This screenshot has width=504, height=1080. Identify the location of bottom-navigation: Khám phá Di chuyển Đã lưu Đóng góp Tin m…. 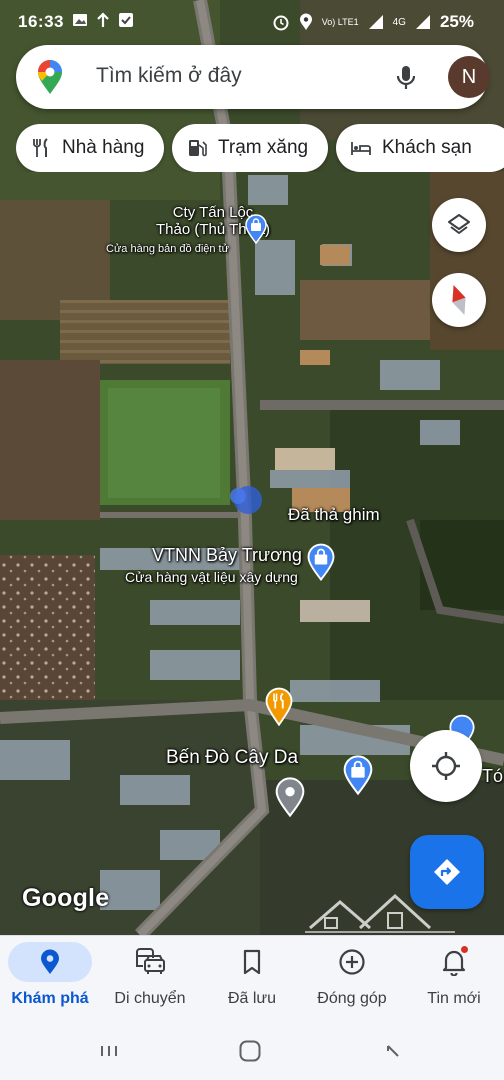
(252, 980).